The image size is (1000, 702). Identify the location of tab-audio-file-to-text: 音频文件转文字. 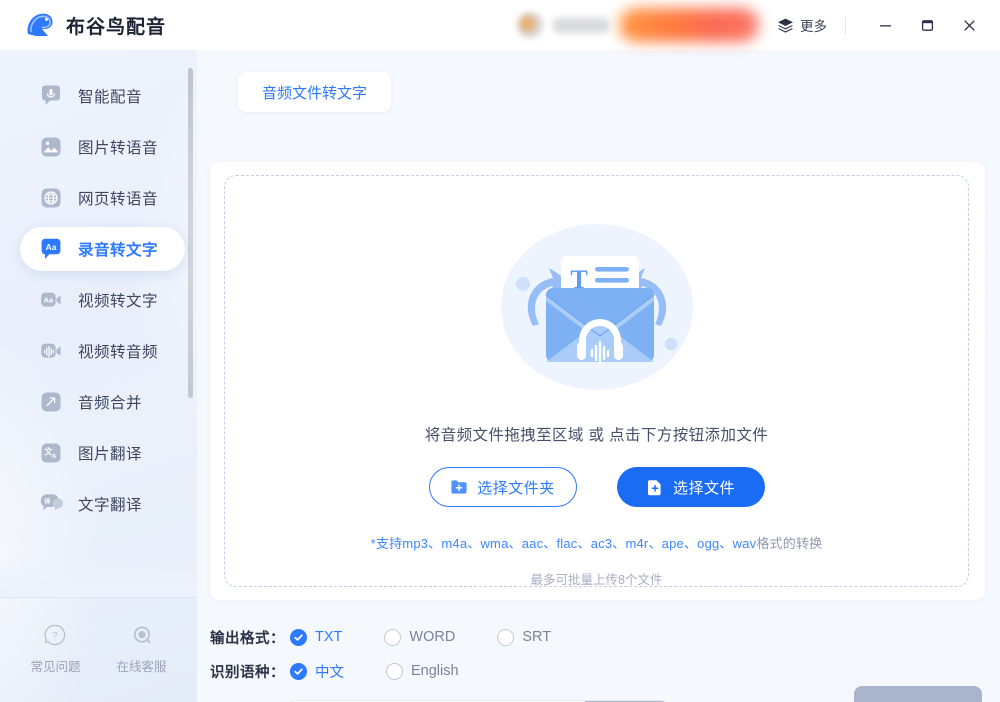
(315, 92).